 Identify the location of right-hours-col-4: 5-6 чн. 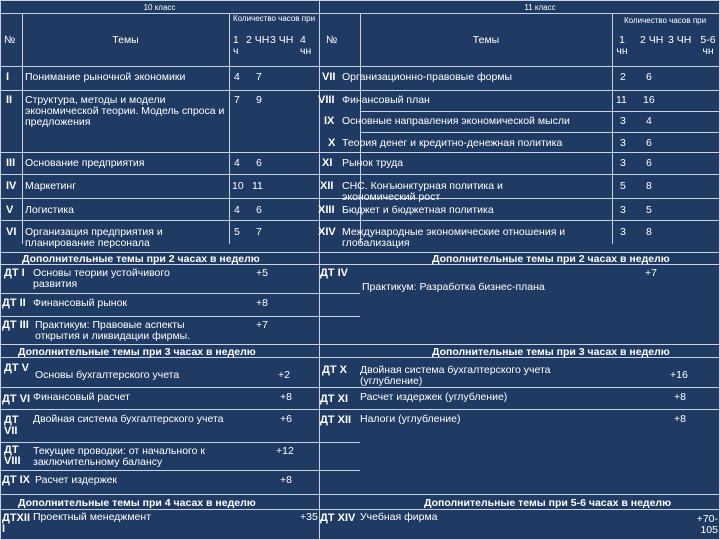
(708, 45).